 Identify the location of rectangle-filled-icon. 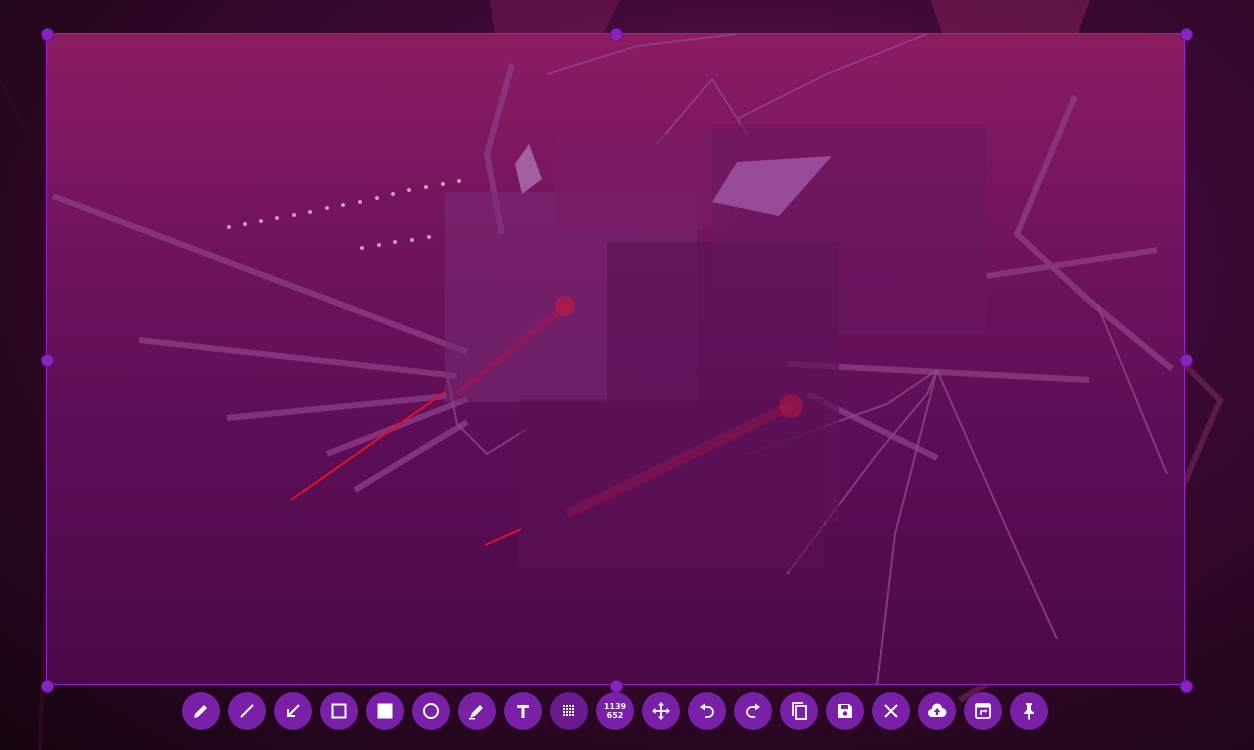
(385, 711).